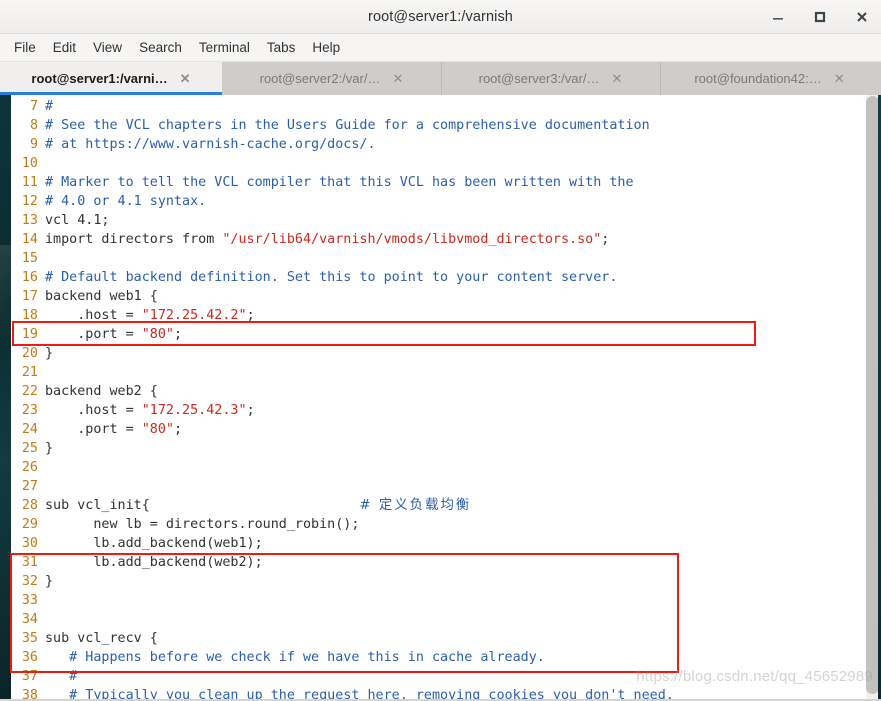  I want to click on code-text: lb.add_backend(web1);, so click(447, 543).